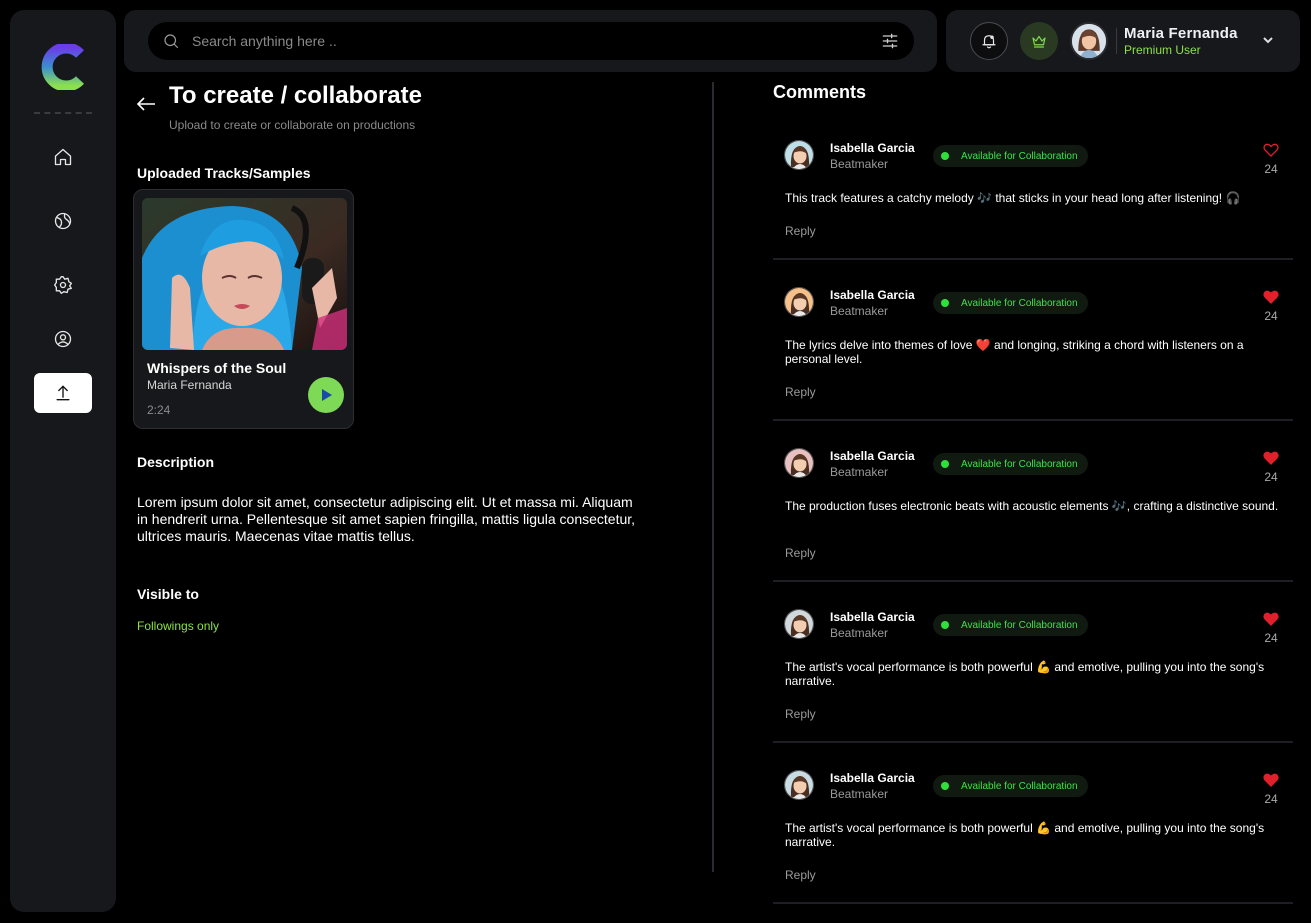  What do you see at coordinates (171, 41) in the screenshot?
I see `search-icon` at bounding box center [171, 41].